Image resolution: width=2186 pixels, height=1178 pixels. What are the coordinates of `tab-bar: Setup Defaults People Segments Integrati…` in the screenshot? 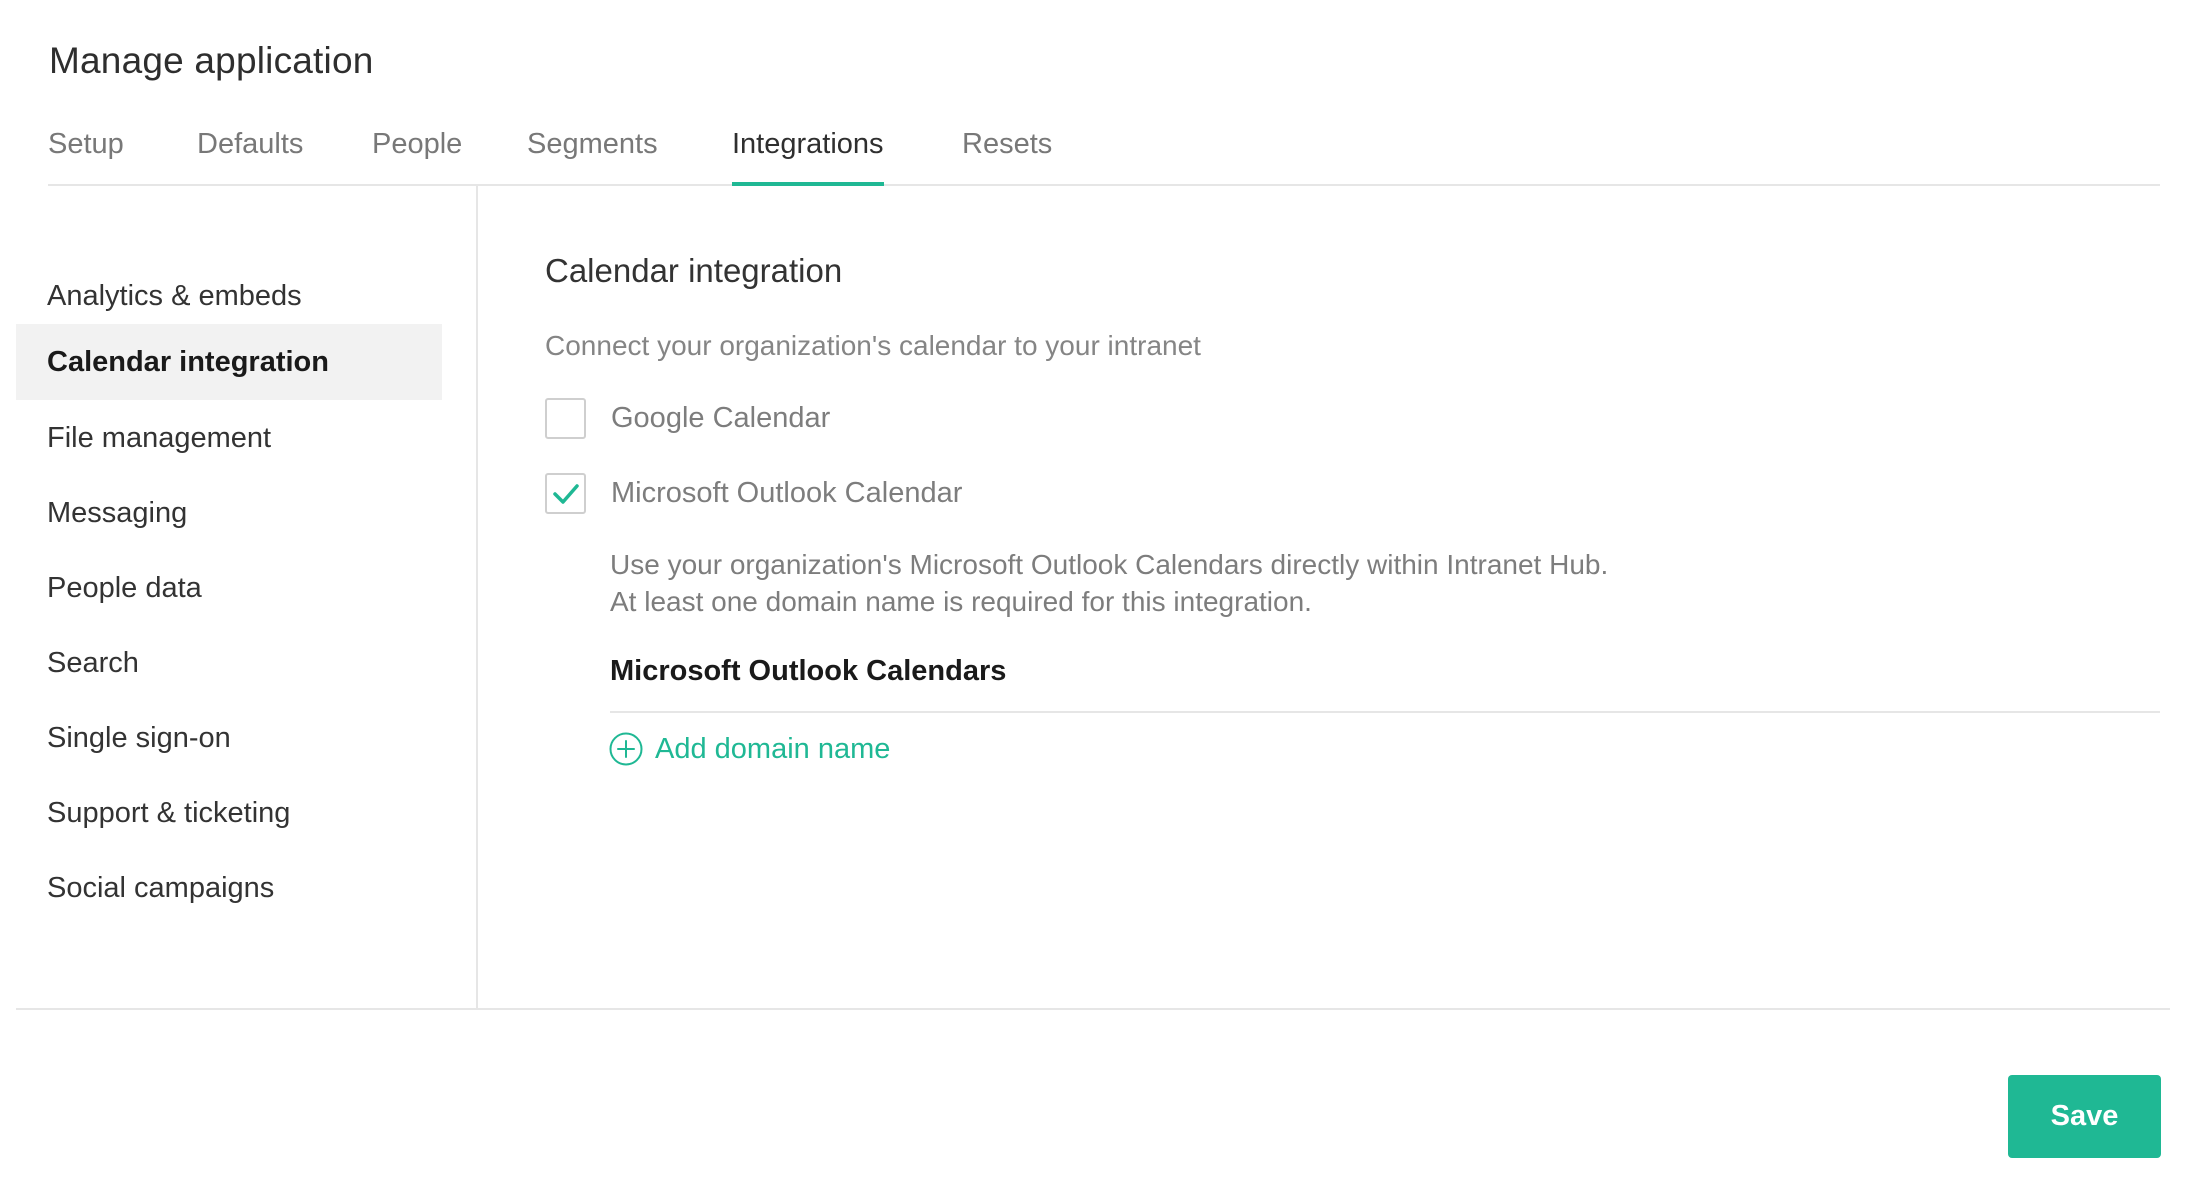 It's located at (1104, 155).